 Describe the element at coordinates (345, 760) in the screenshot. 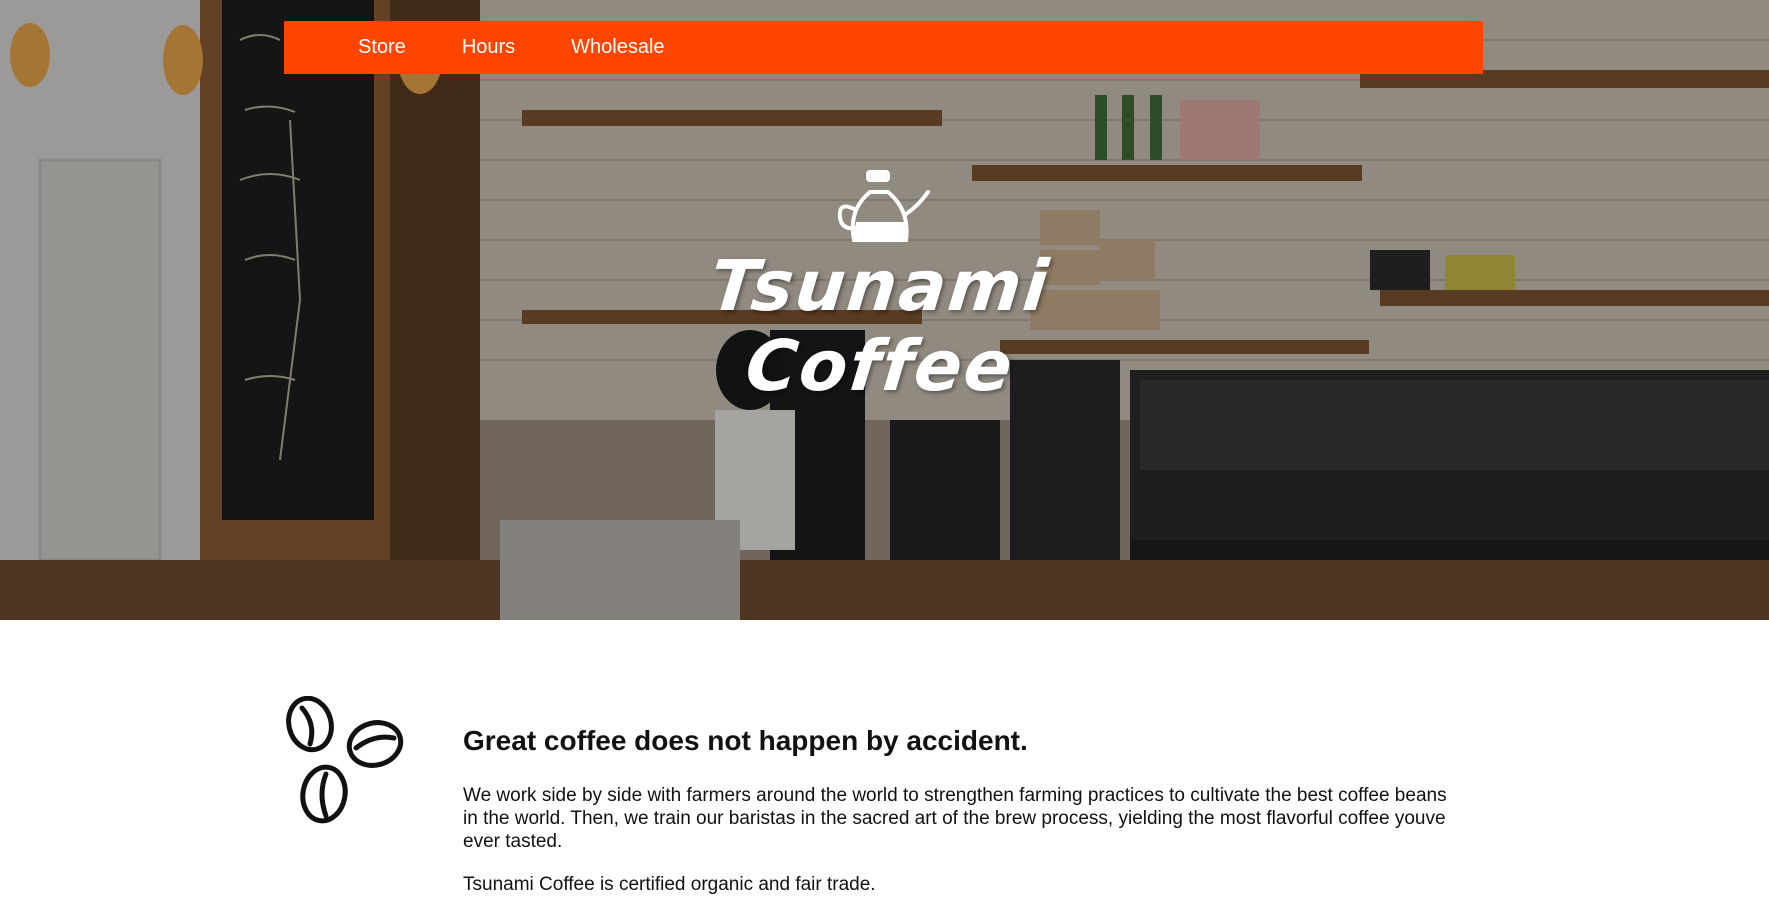

I see `coffee-beans-icon` at that location.